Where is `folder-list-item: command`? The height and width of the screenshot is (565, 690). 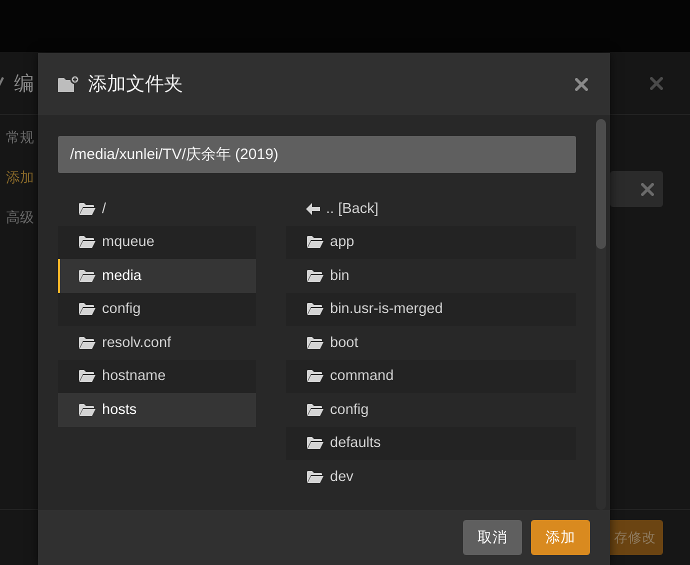 folder-list-item: command is located at coordinates (431, 376).